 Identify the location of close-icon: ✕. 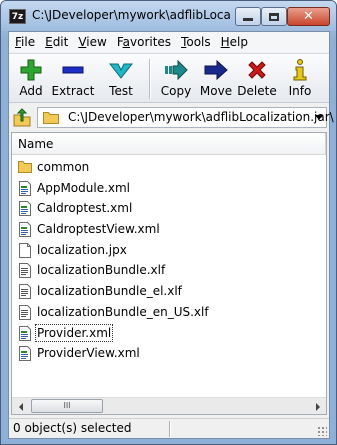
(308, 16).